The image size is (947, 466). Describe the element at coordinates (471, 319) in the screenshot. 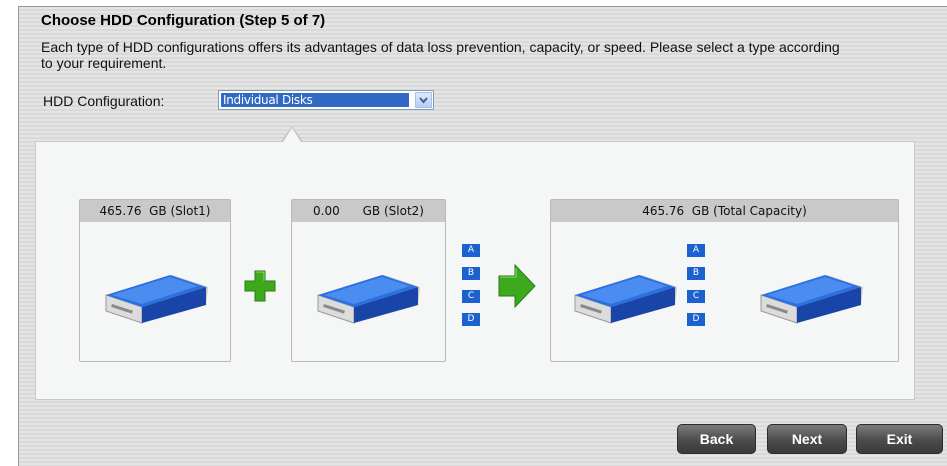

I see `slot-tag-d: D` at that location.